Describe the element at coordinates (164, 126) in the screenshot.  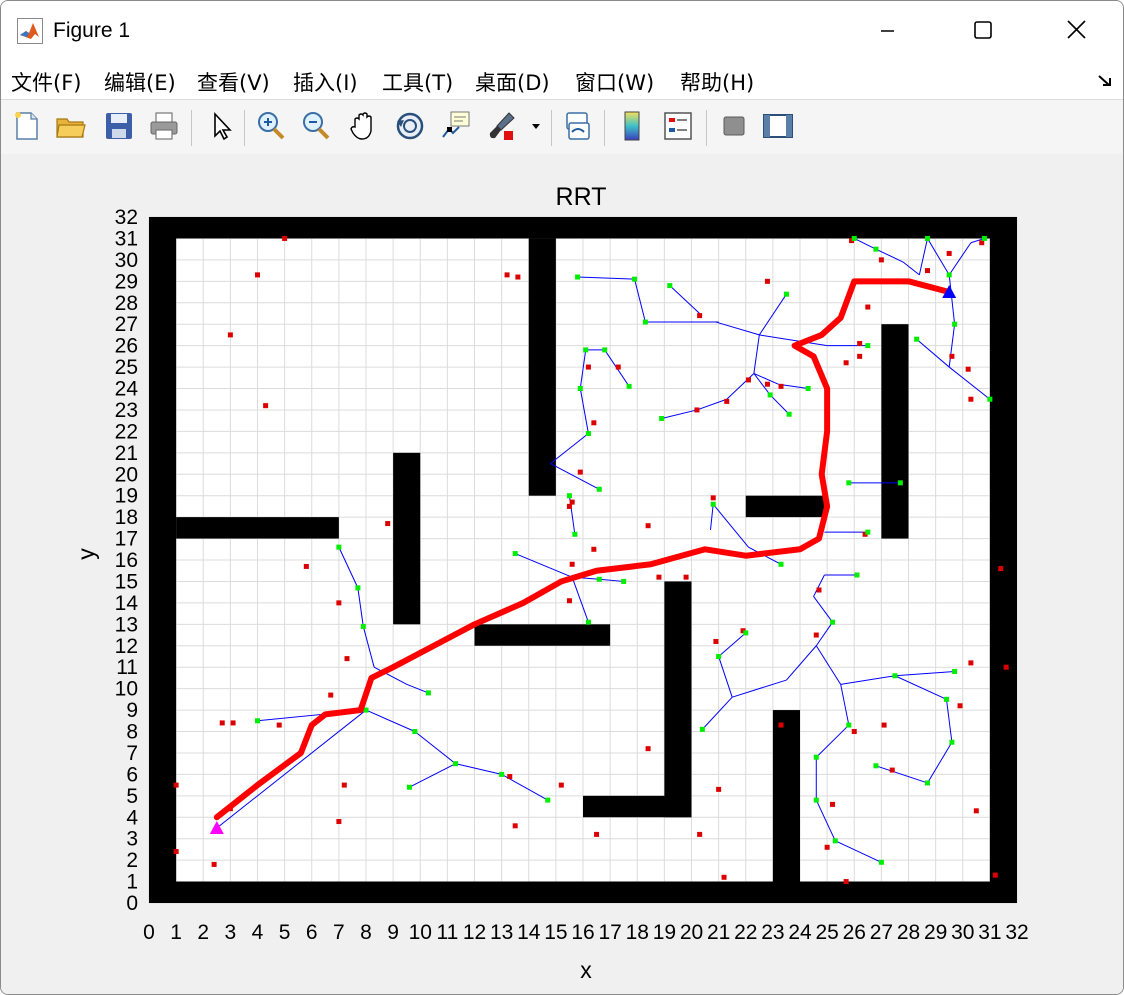
I see `print-icon` at that location.